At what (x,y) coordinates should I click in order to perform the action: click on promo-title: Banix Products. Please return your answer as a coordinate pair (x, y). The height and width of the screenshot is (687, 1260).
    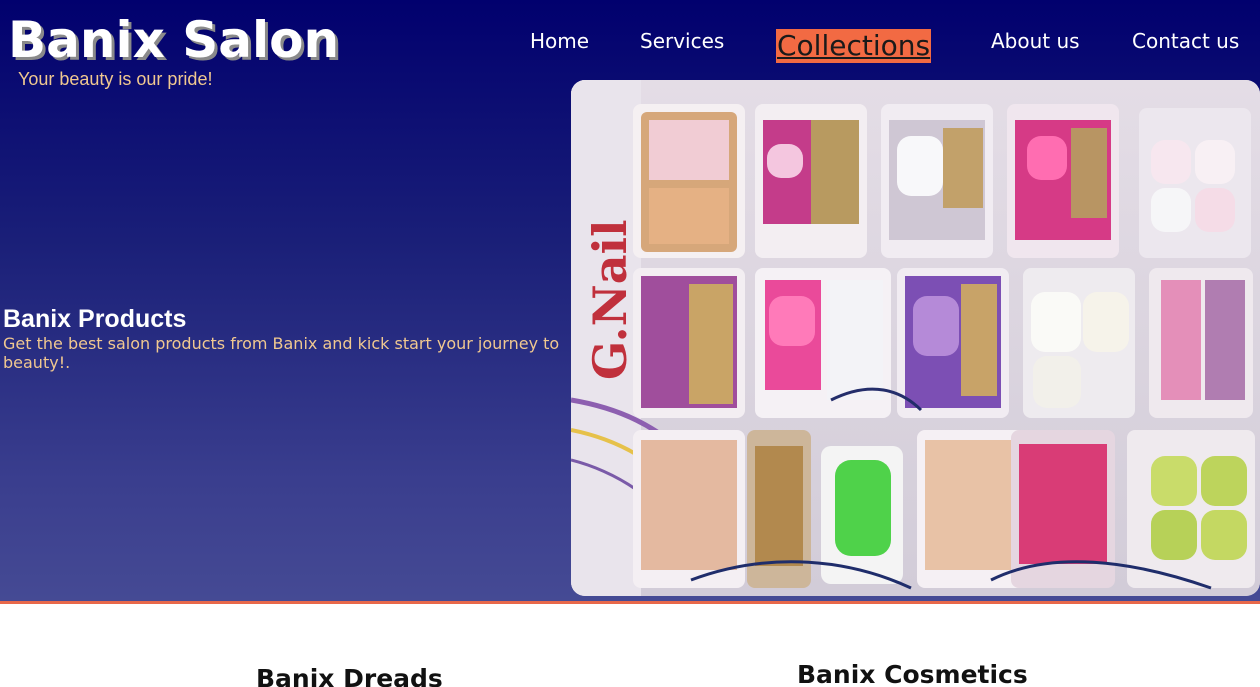
    Looking at the image, I should click on (95, 319).